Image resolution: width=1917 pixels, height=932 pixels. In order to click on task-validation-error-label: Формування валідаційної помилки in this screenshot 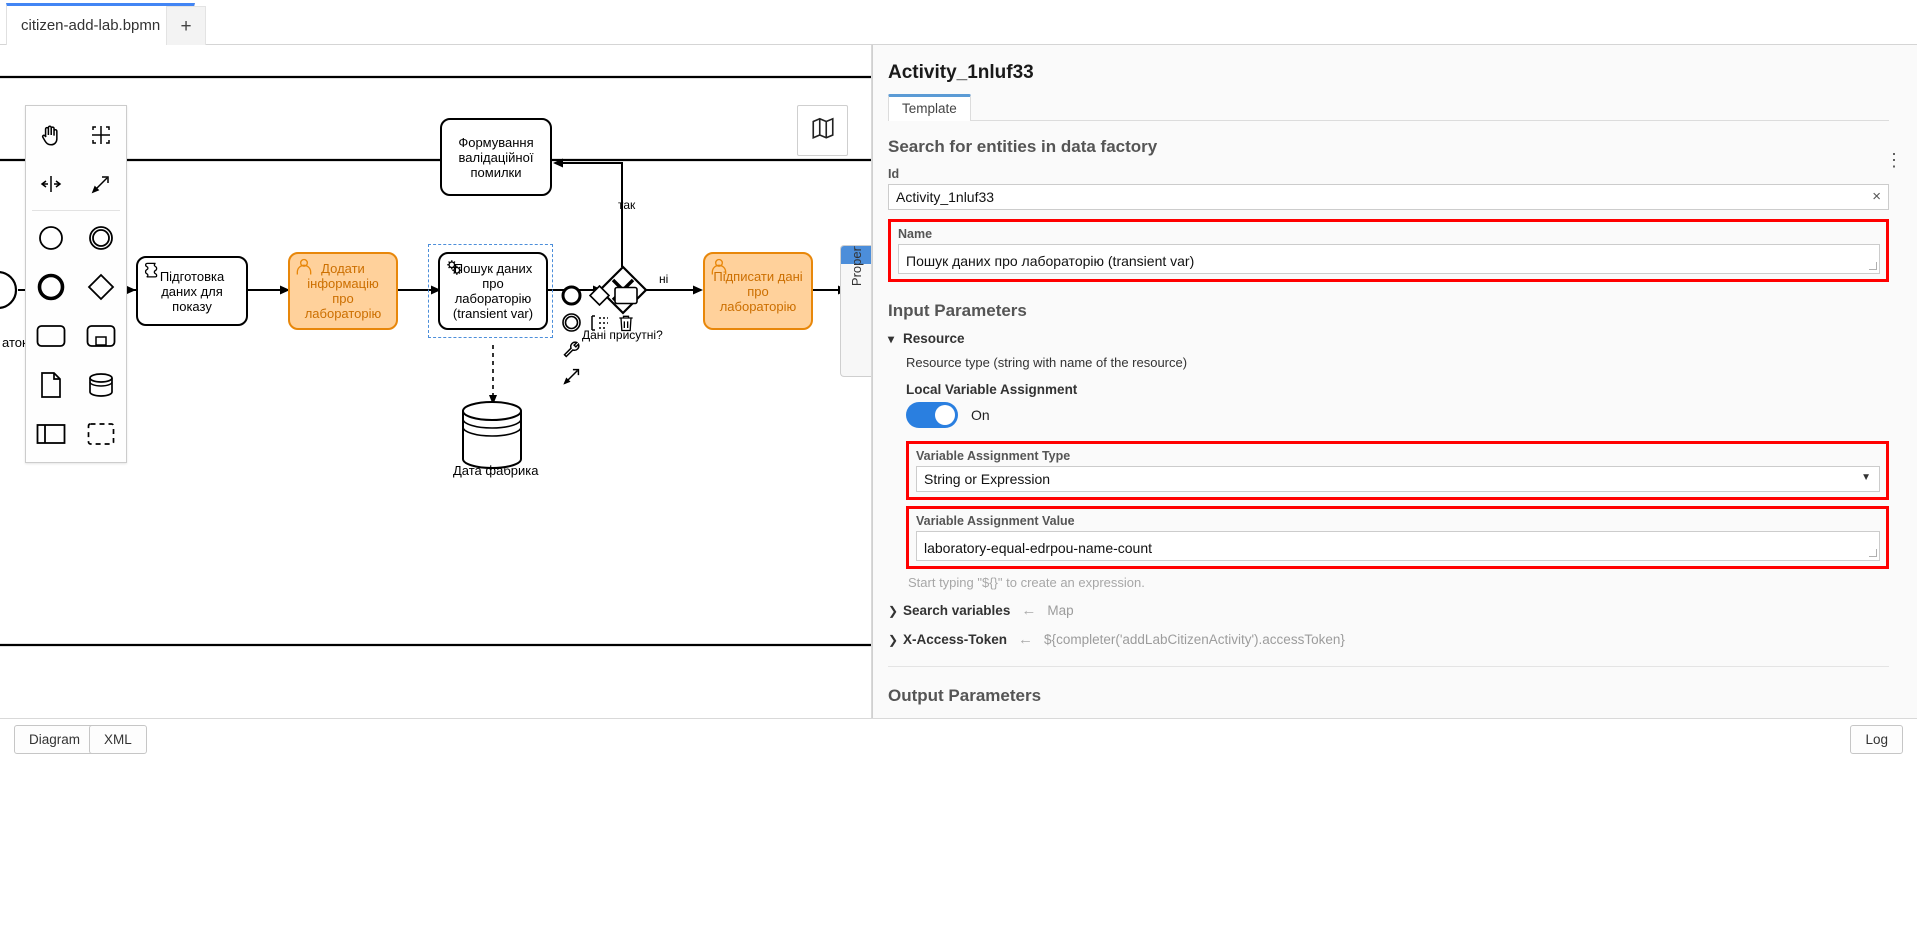, I will do `click(496, 157)`.